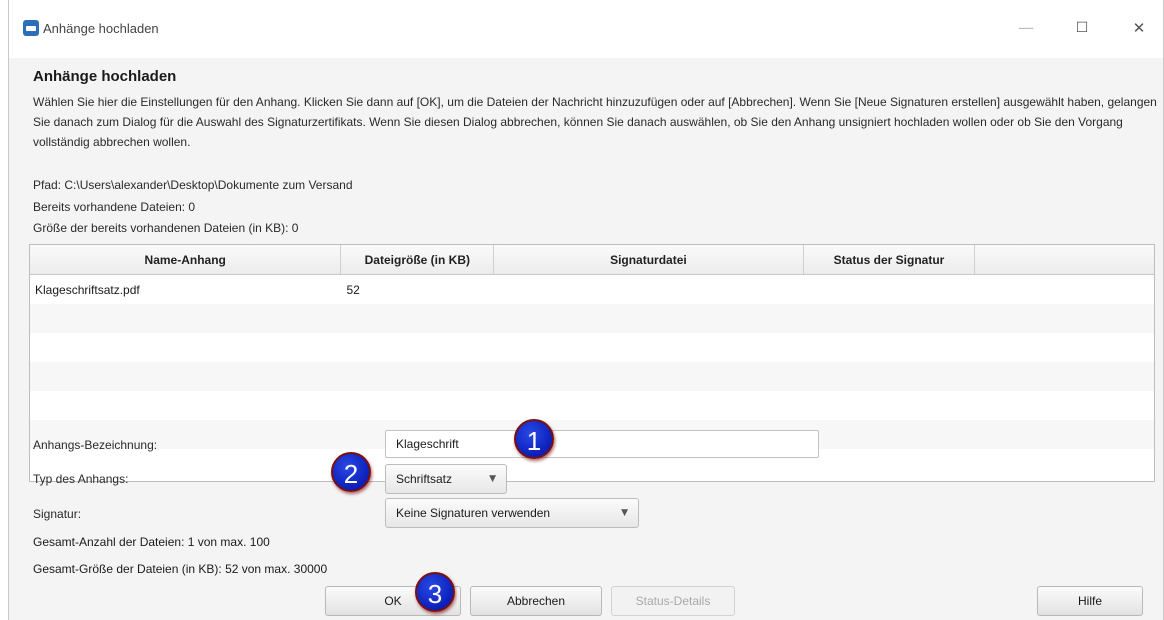  What do you see at coordinates (1064, 259) in the screenshot?
I see `column-header-empty` at bounding box center [1064, 259].